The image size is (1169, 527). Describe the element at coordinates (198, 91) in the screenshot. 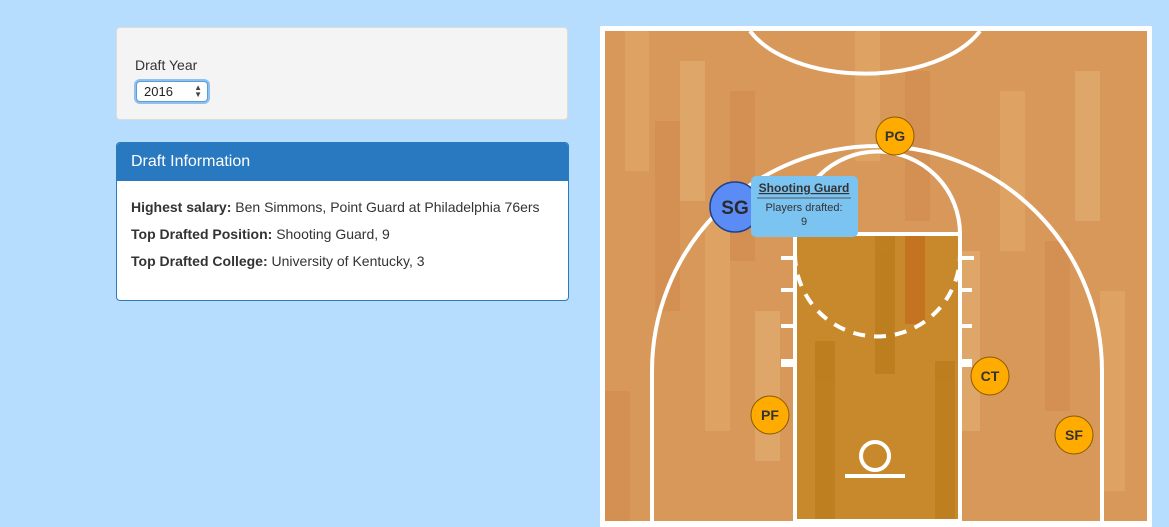

I see `select-arrows-icon: ▲ ▼` at that location.